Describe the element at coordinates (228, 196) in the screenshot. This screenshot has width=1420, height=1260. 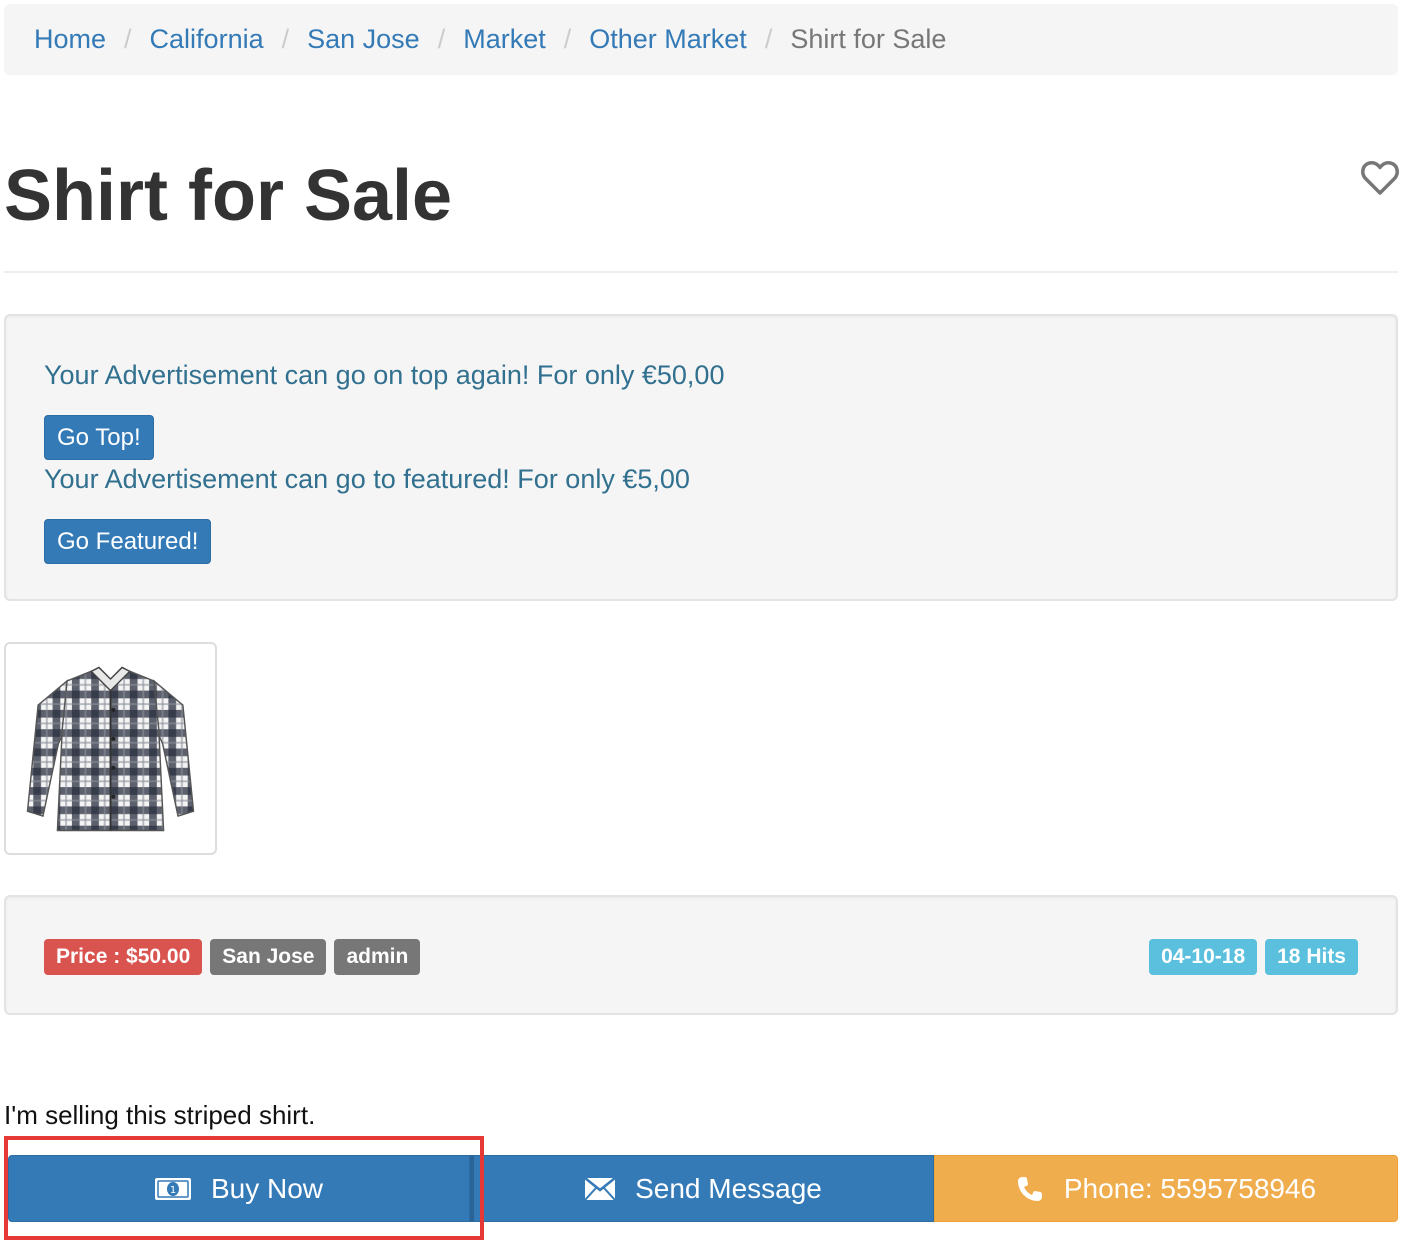
I see `page-title: Shirt for Sale` at that location.